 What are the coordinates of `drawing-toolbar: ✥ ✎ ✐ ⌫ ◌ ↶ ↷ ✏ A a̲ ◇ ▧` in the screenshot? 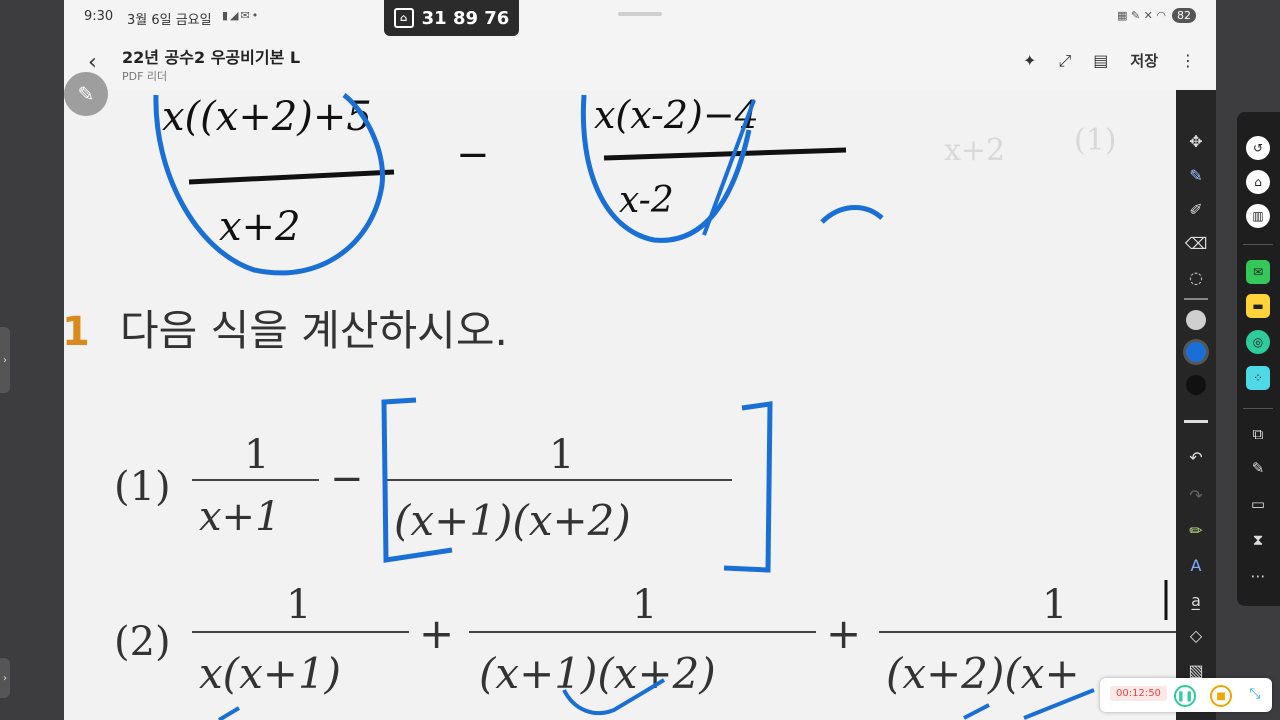 It's located at (1196, 405).